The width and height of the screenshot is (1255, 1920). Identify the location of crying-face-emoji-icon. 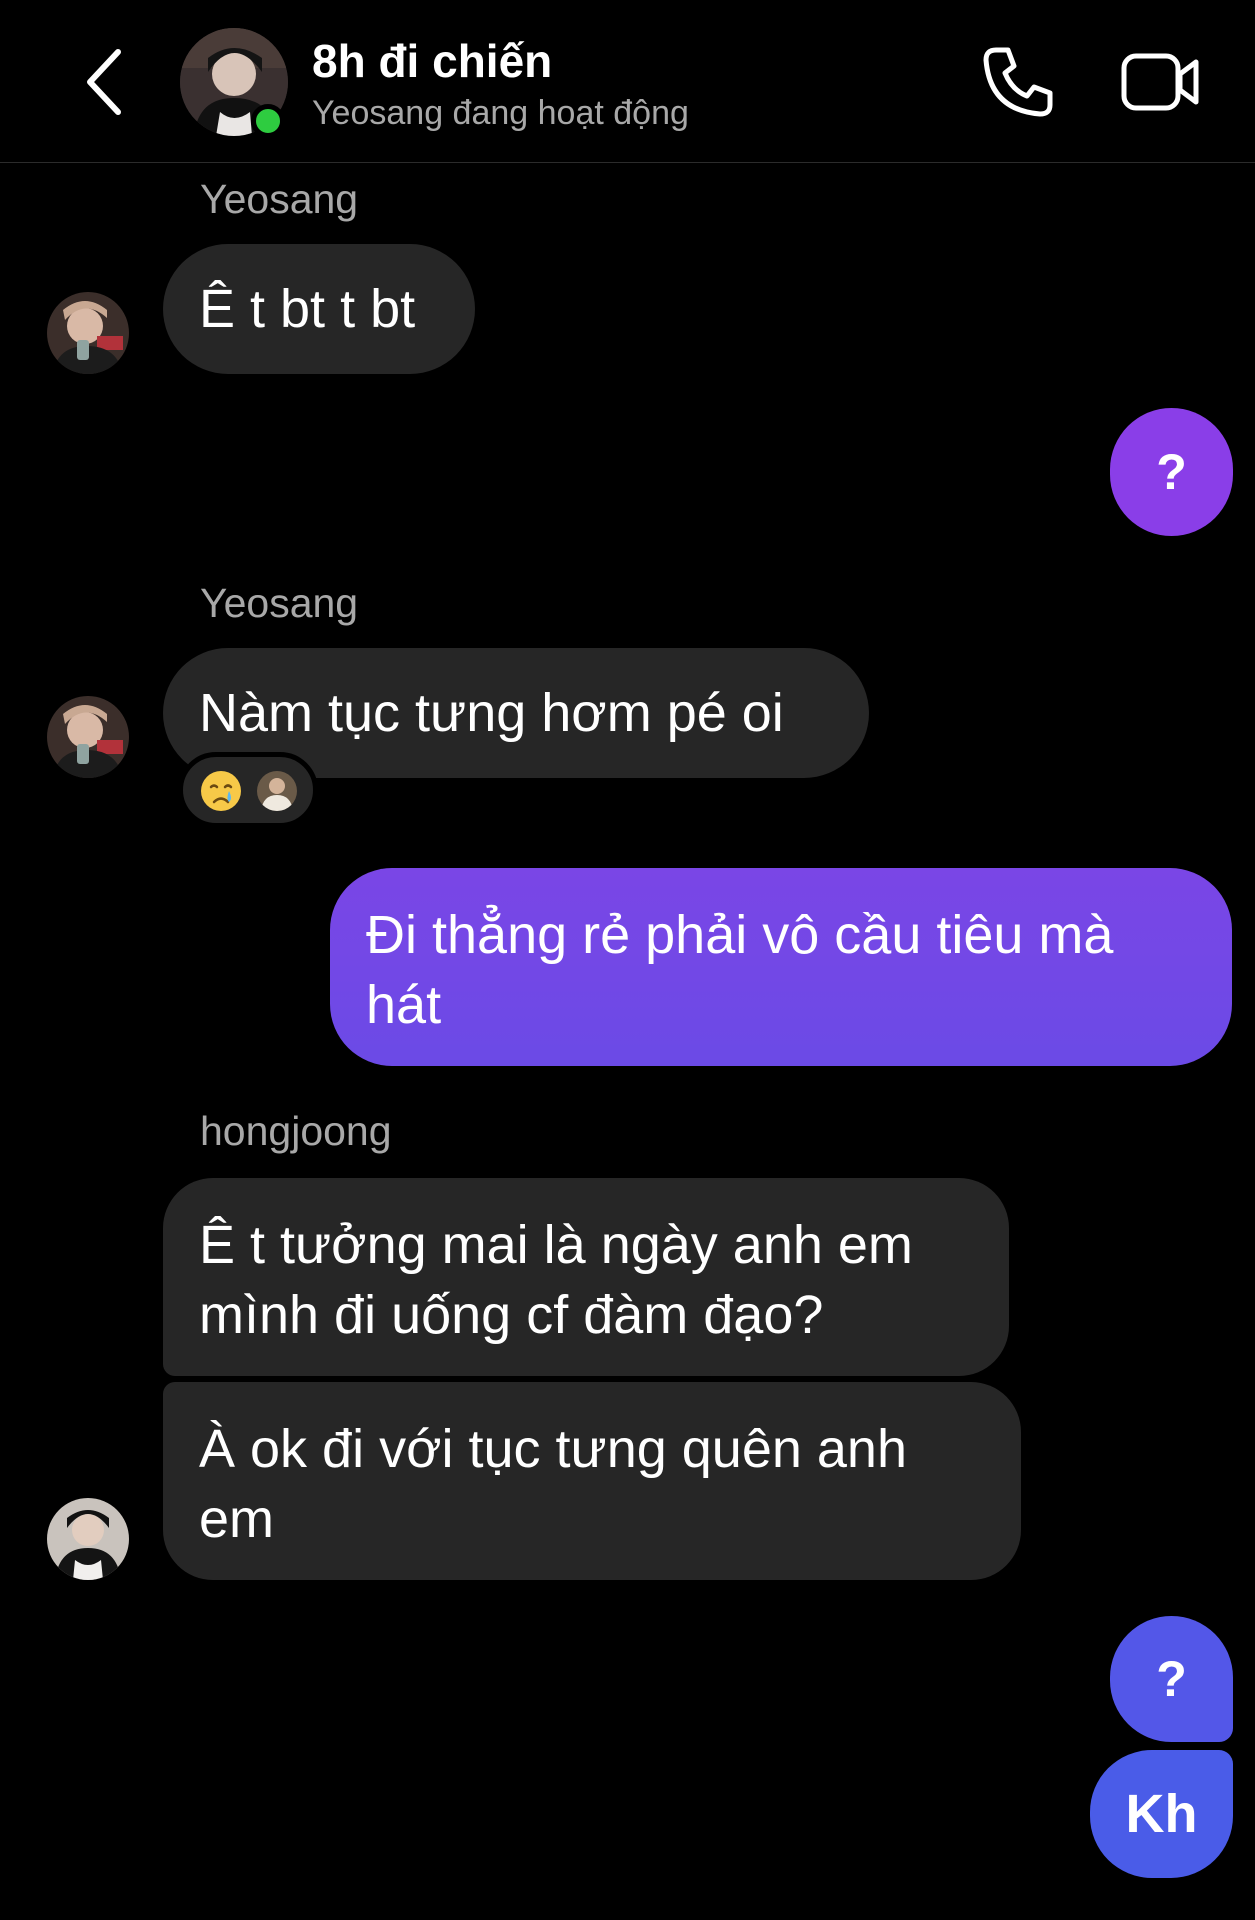
(221, 791).